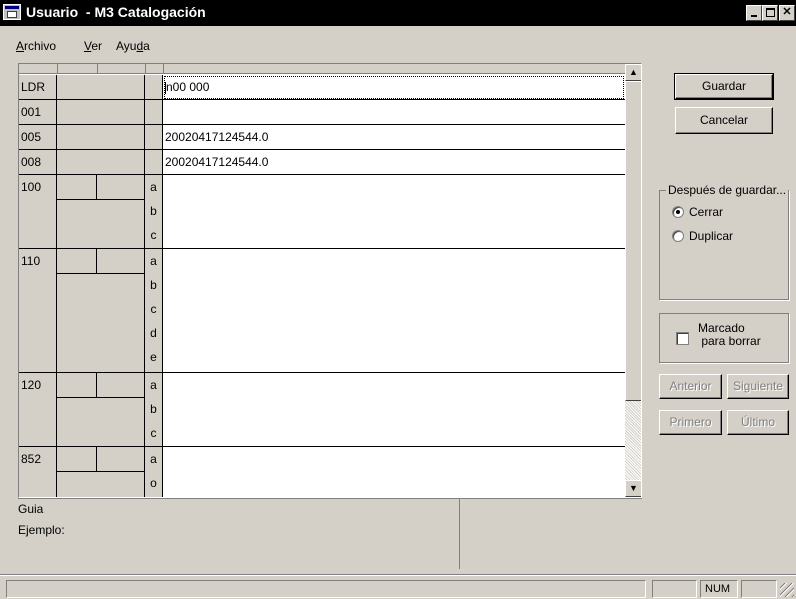  I want to click on scroll-track, so click(633, 440).